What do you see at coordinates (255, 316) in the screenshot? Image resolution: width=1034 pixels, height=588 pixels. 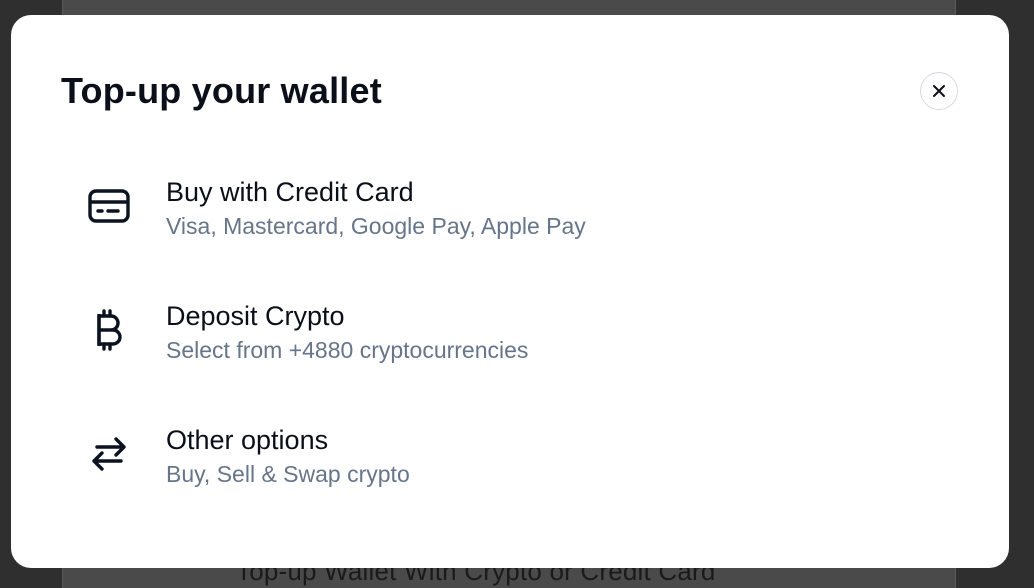 I see `option-title: Deposit Crypto` at bounding box center [255, 316].